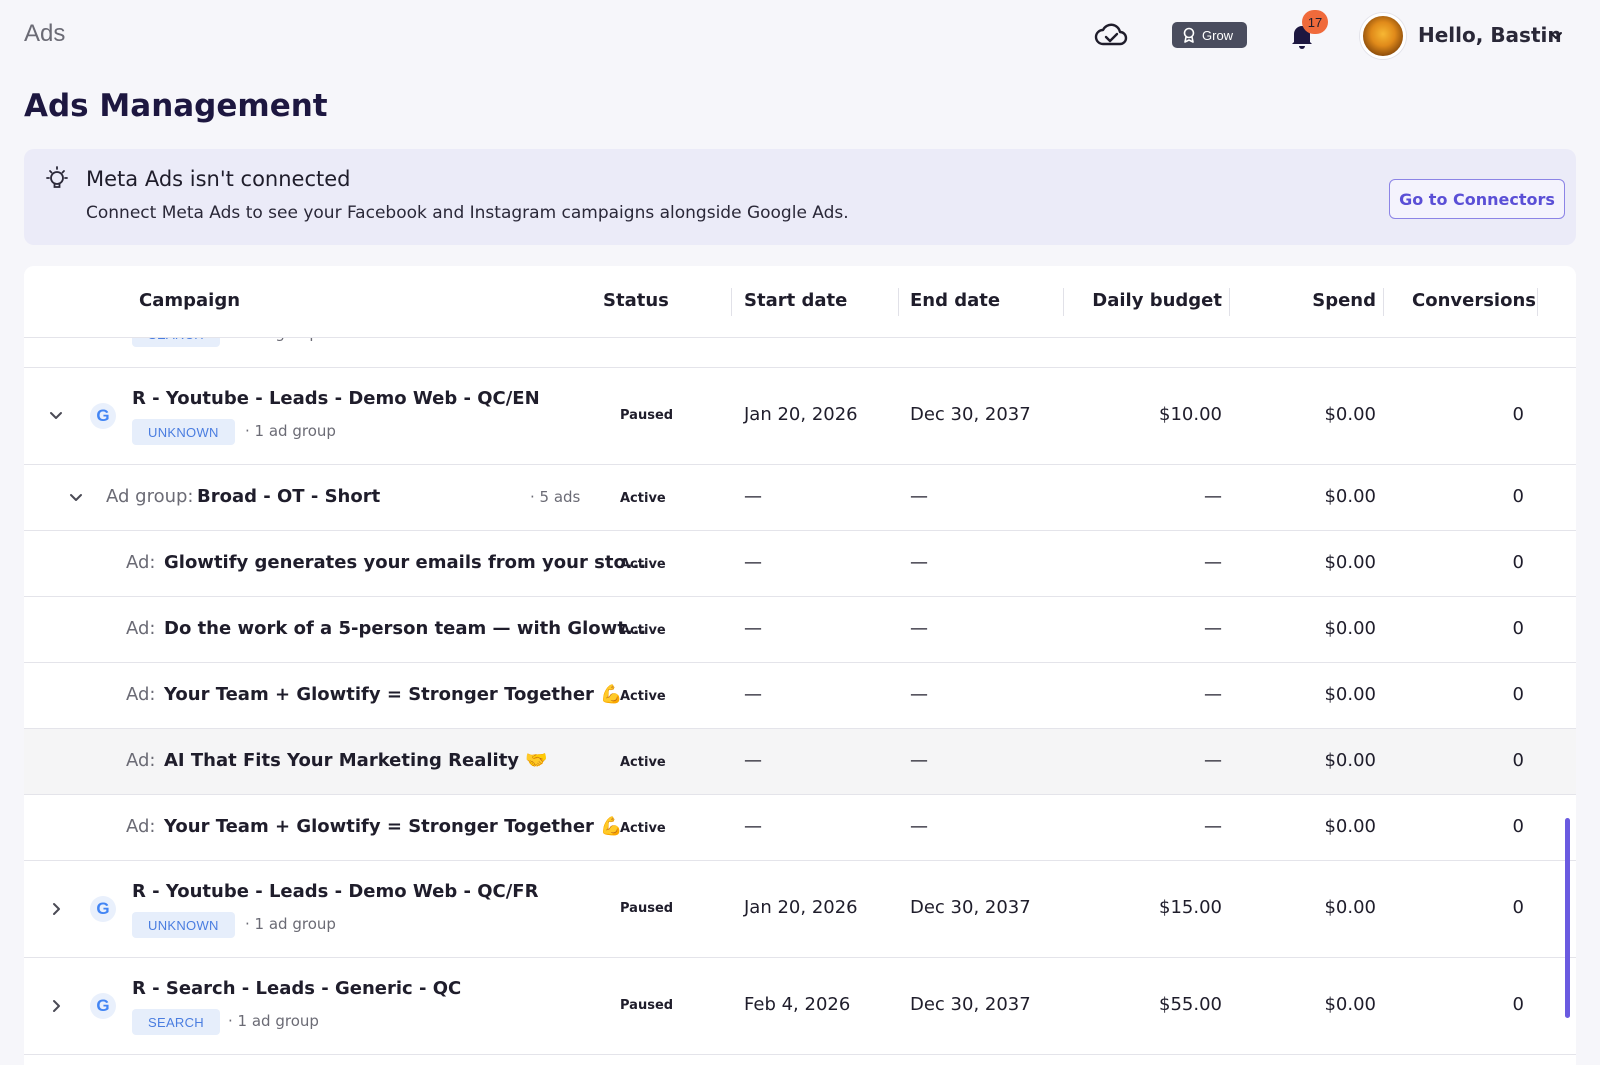 This screenshot has width=1600, height=1065. I want to click on daily-budget: $15.00, so click(1190, 907).